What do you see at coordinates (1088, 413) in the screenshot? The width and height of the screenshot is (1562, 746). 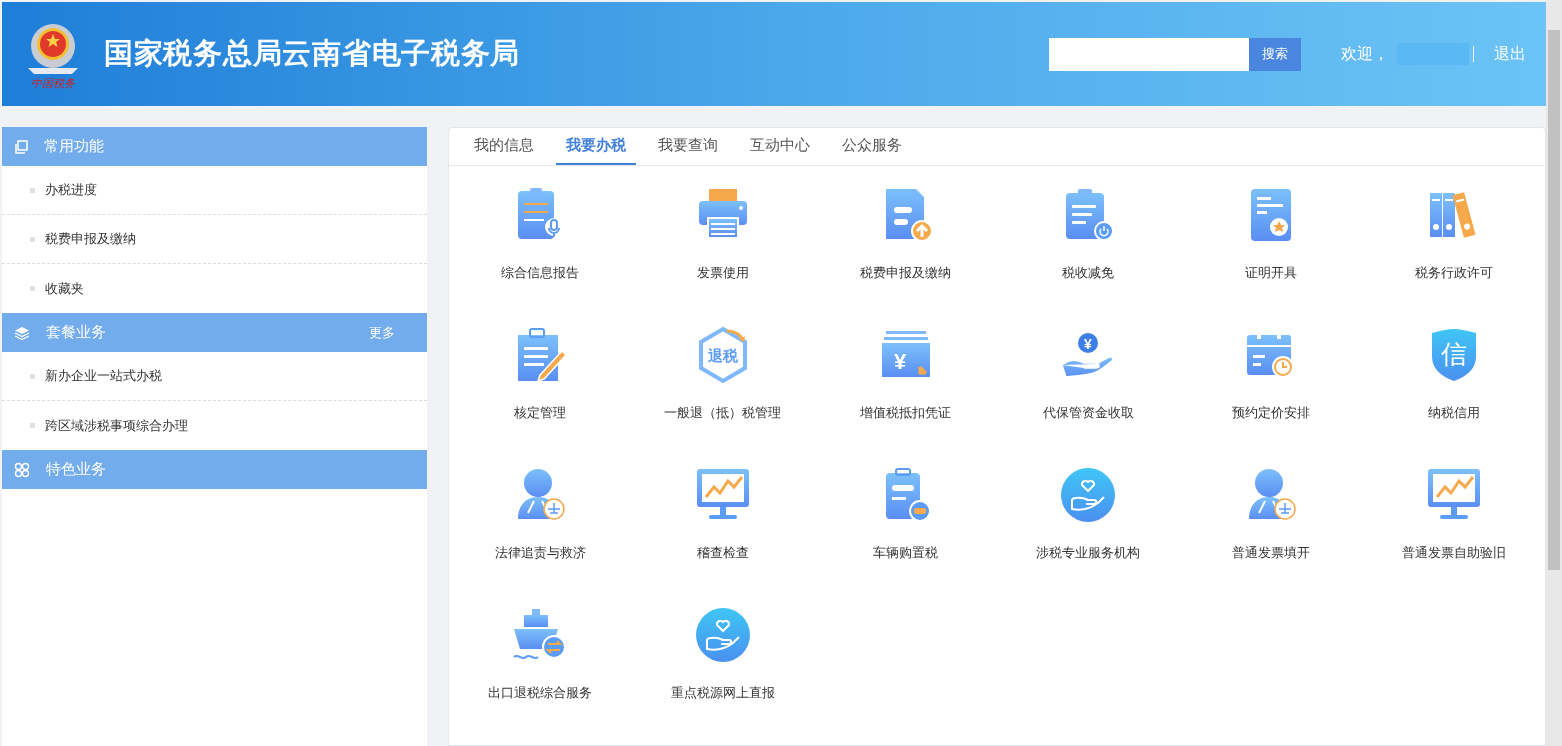 I see `service-label: 代保管资金收取` at bounding box center [1088, 413].